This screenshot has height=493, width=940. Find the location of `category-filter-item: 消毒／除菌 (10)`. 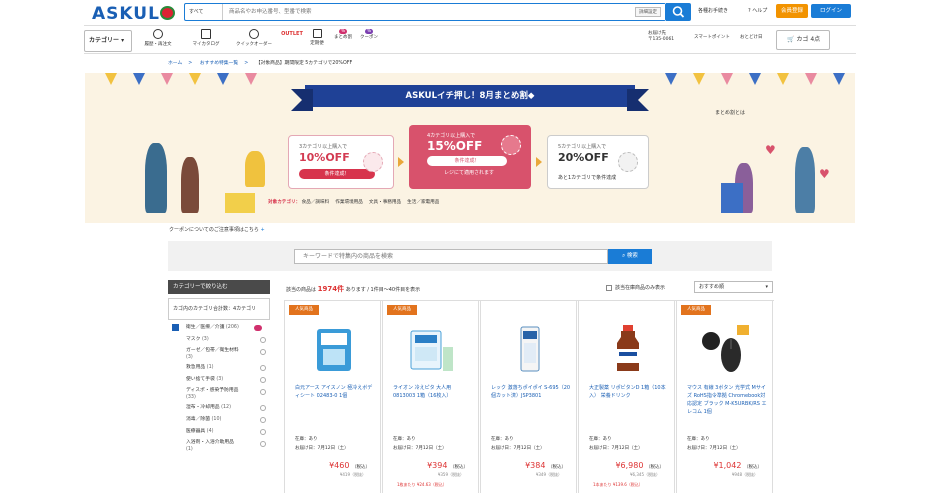

category-filter-item: 消毒／除菌 (10) is located at coordinates (221, 420).